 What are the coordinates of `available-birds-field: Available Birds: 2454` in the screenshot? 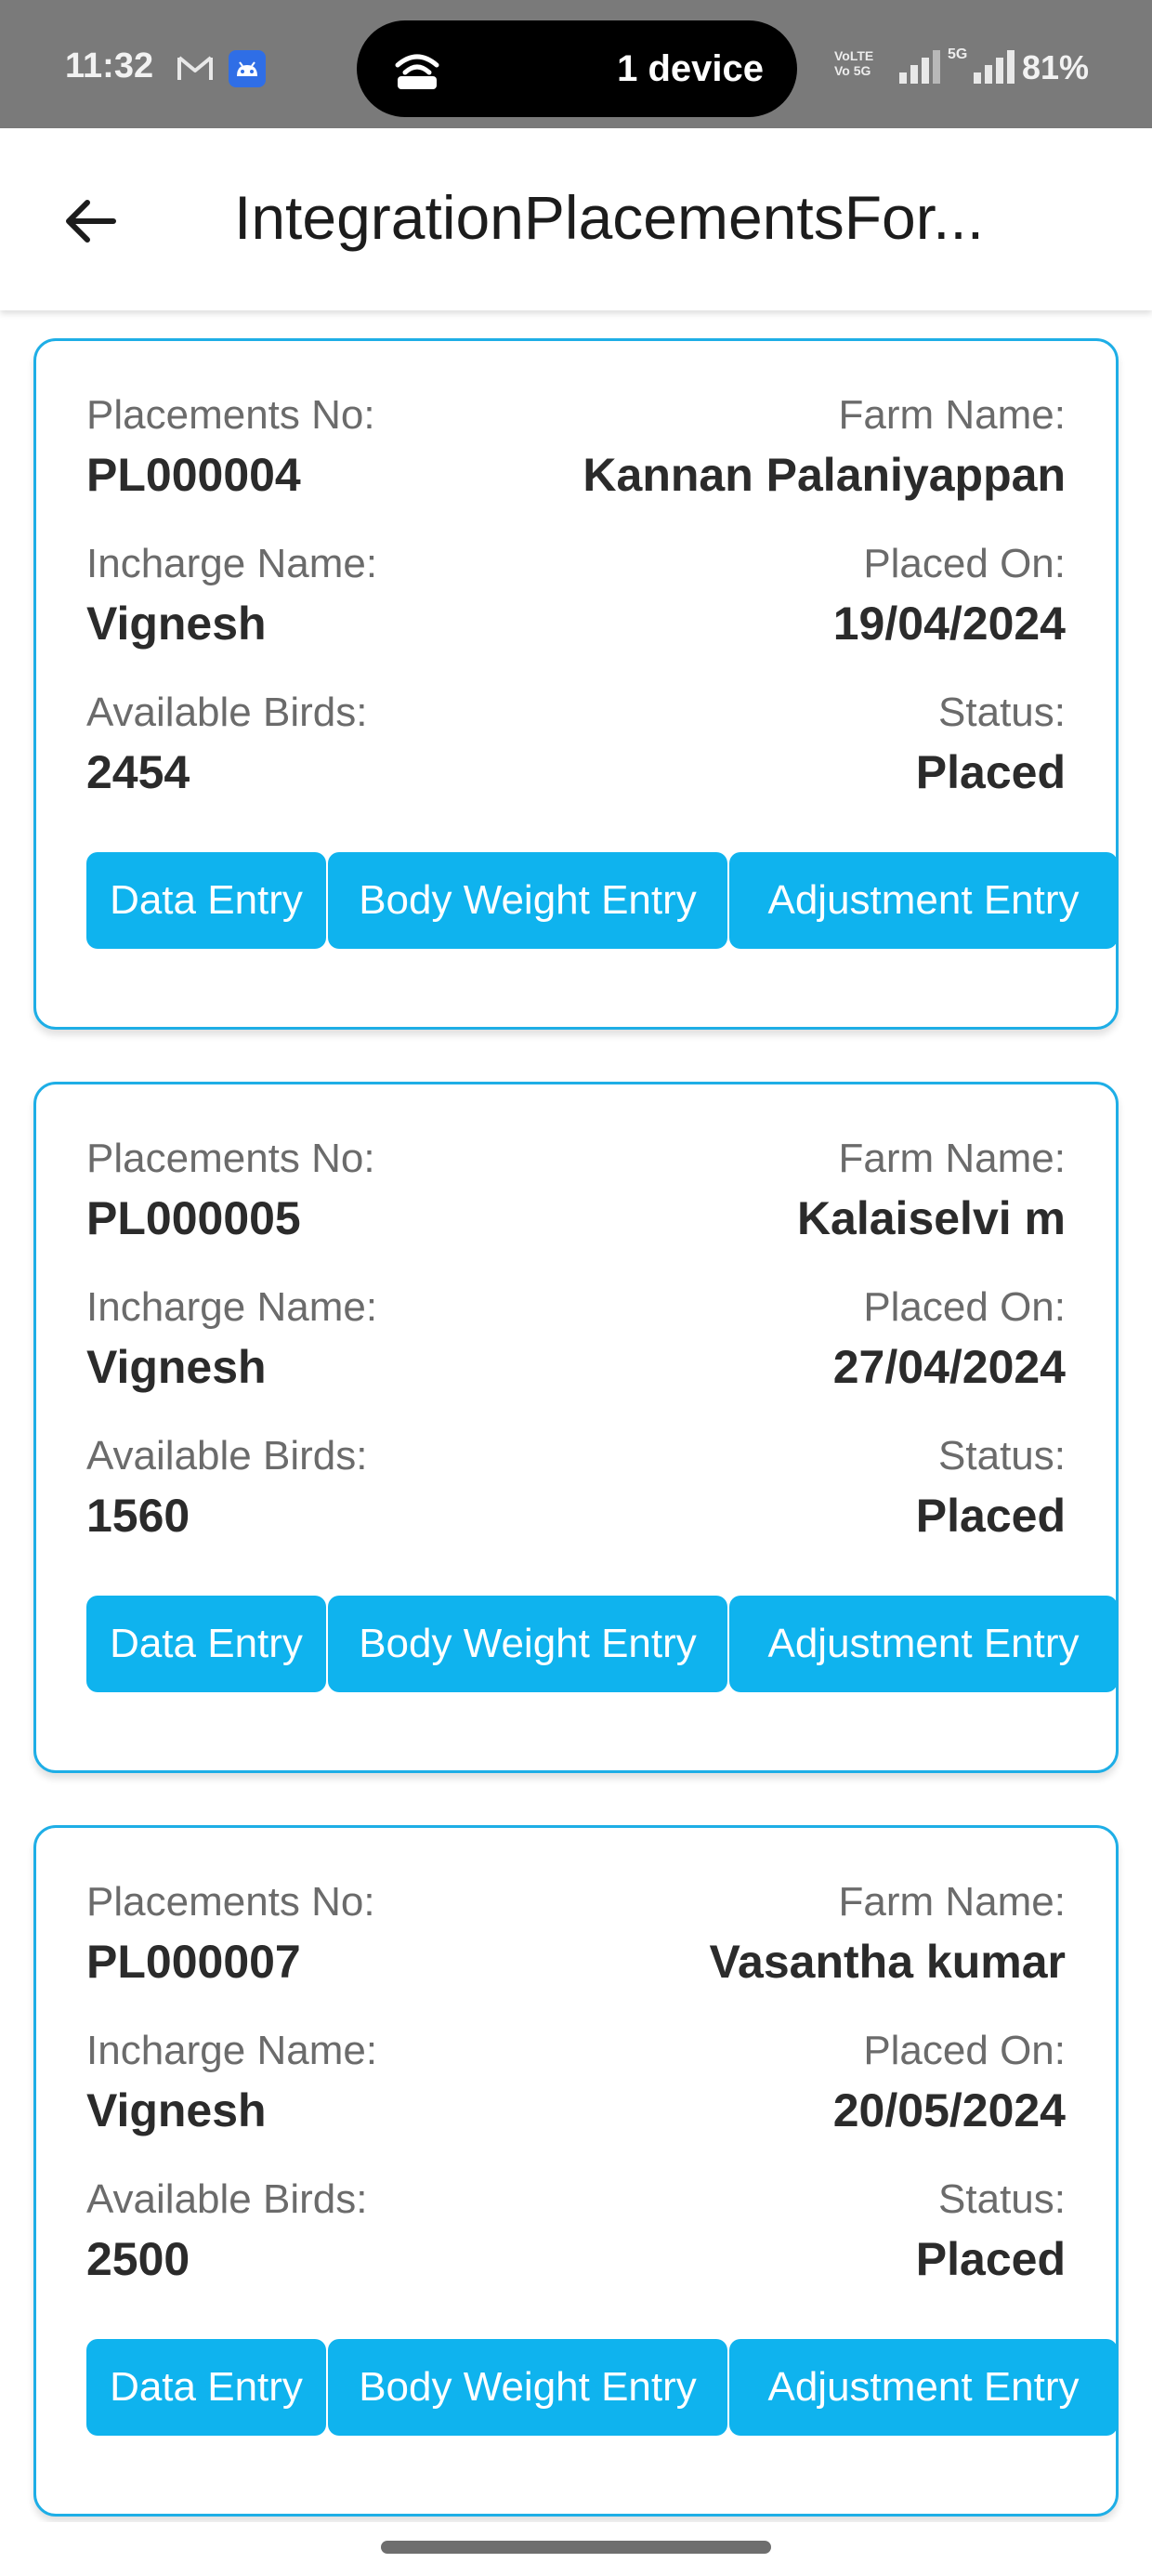 It's located at (226, 744).